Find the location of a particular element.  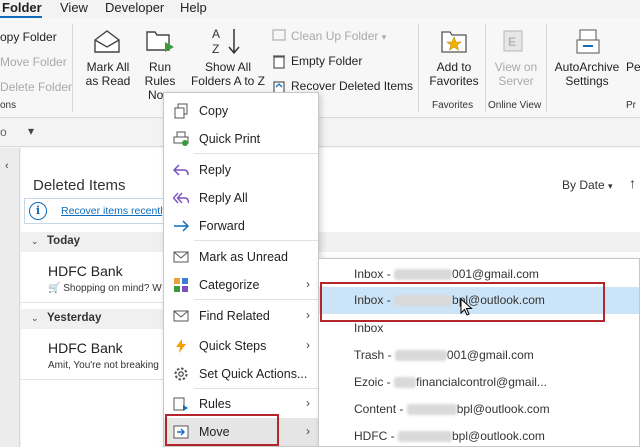

shopping-cart-icon: 🛒 is located at coordinates (54, 288).